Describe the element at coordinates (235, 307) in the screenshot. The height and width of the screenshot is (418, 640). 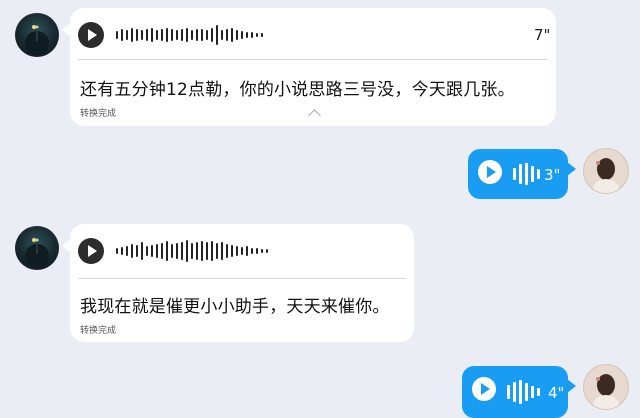
I see `transcript-text: 我现在就是催更小小助手，天天来催你。` at that location.